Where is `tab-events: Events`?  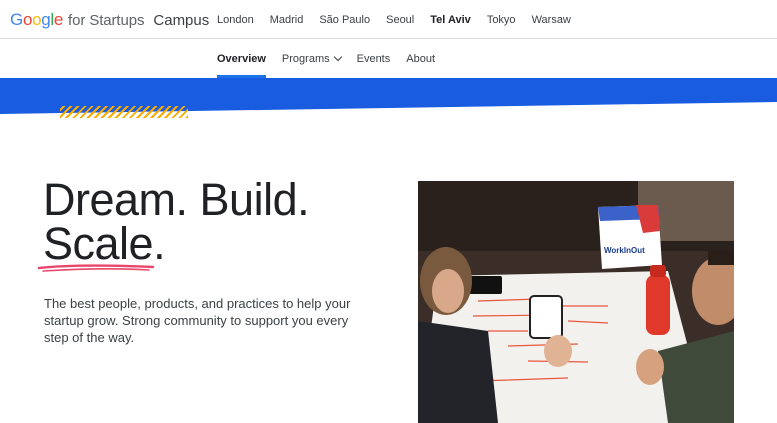
tab-events: Events is located at coordinates (374, 58).